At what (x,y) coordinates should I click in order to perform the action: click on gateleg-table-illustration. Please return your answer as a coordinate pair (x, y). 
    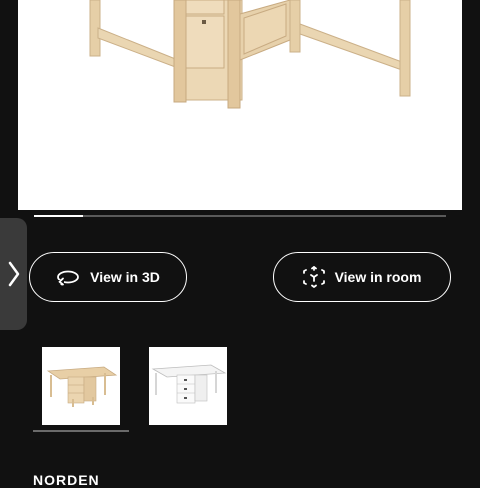
    Looking at the image, I should click on (250, 54).